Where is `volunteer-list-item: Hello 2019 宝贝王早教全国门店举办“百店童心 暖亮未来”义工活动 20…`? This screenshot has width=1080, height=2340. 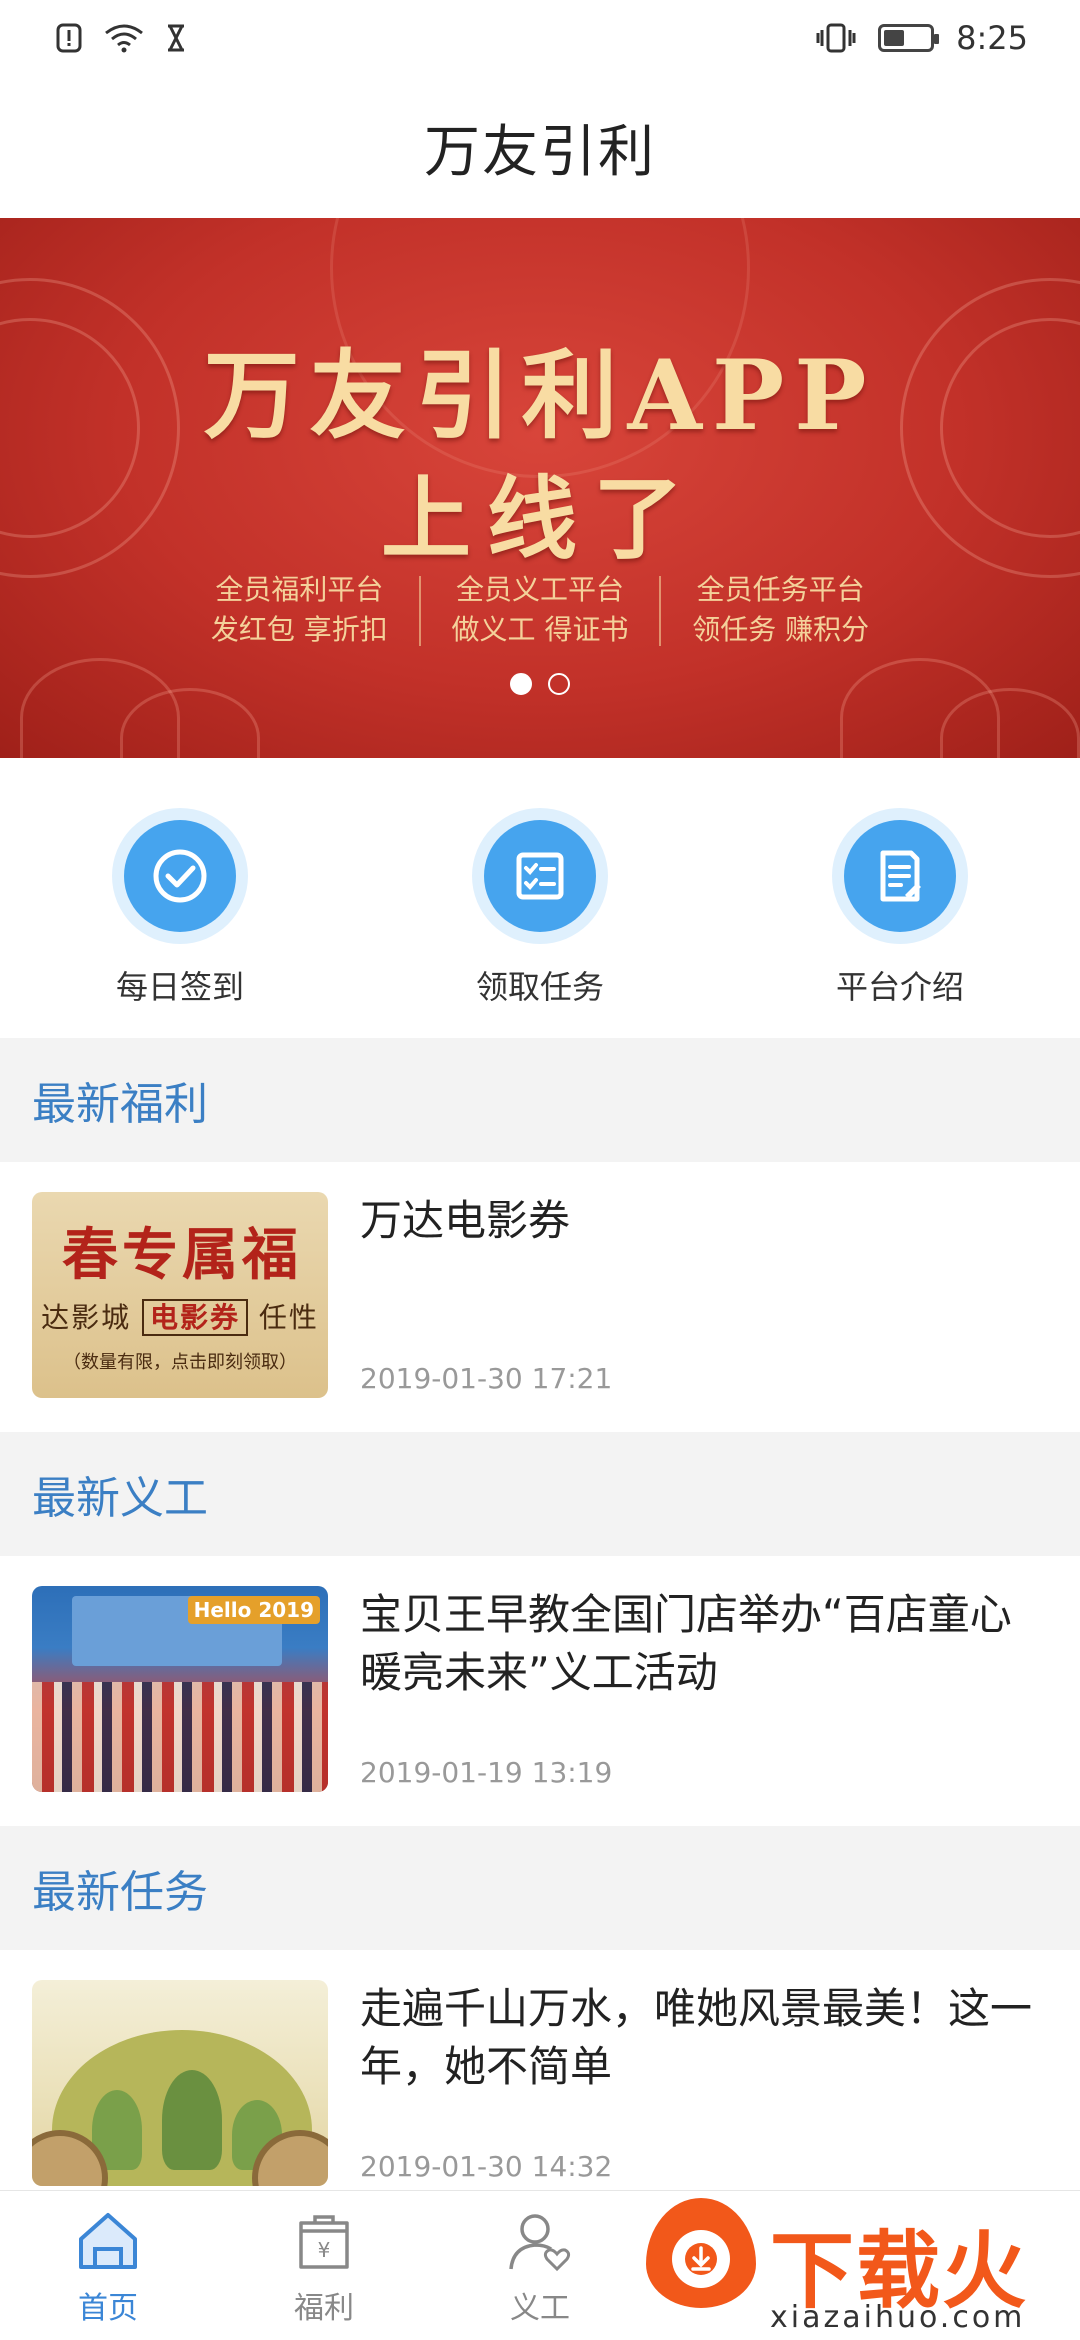 volunteer-list-item: Hello 2019 宝贝王早教全国门店举办“百店童心 暖亮未来”义工活动 20… is located at coordinates (540, 1691).